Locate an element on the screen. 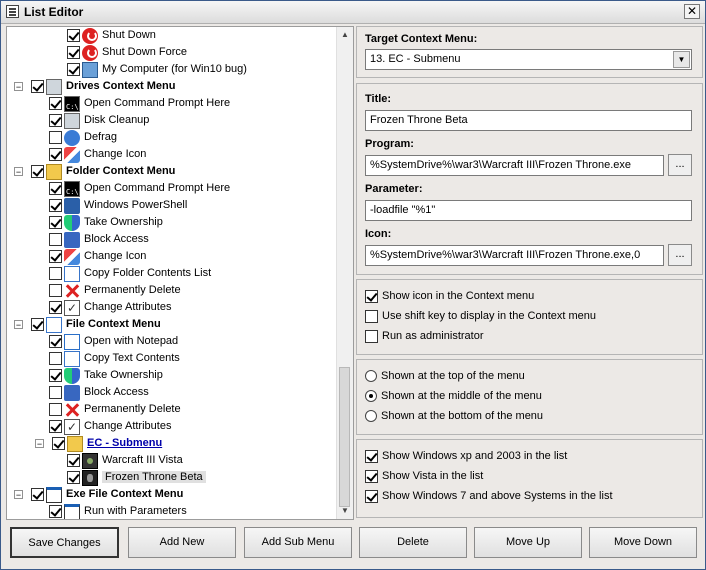  tree-group-node: − File Context Menu is located at coordinates (87, 324).